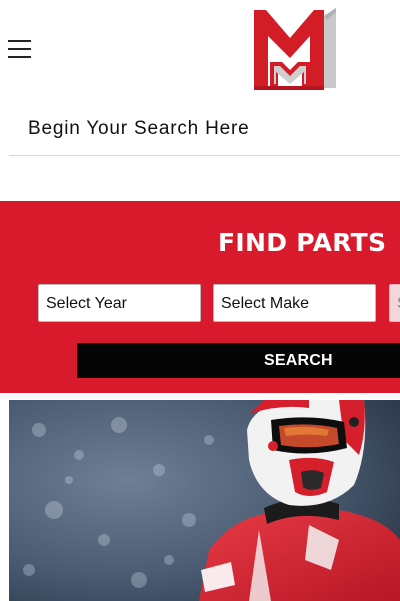 The width and height of the screenshot is (400, 601). I want to click on select-make-dropdown: Select Make, so click(294, 303).